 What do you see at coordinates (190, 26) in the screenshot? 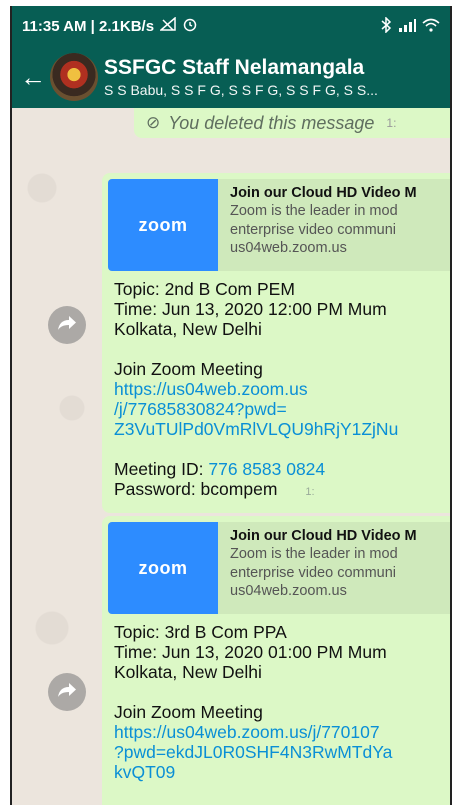
I see `alarm-icon` at bounding box center [190, 26].